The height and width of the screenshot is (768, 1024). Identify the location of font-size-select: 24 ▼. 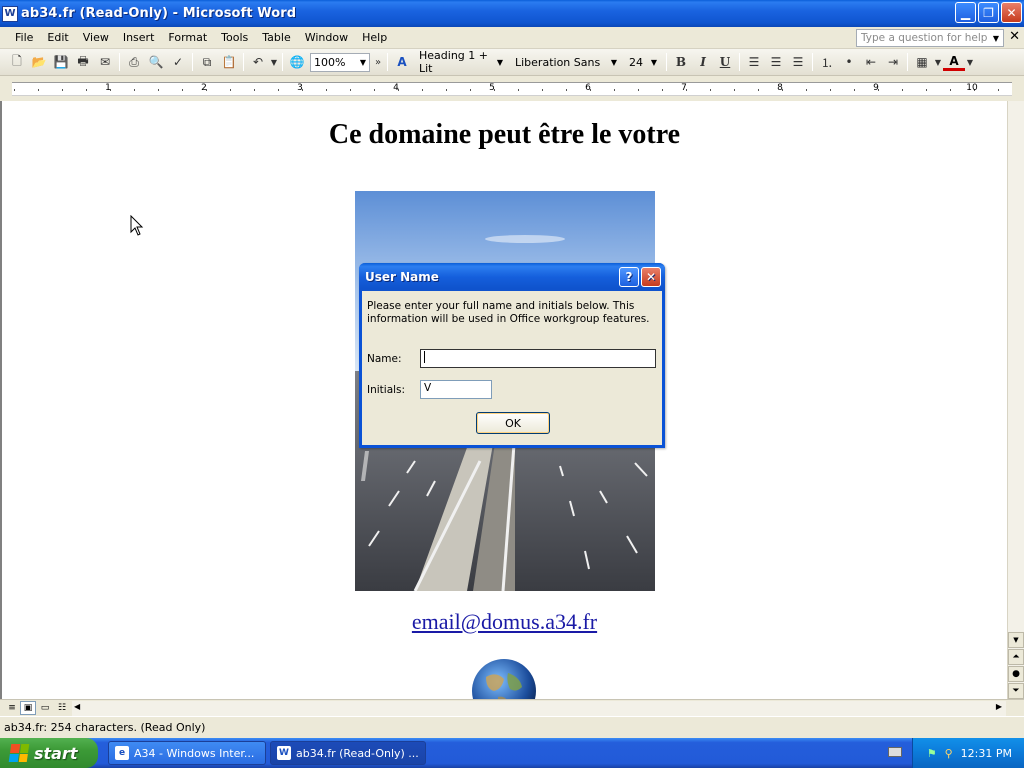
(643, 62).